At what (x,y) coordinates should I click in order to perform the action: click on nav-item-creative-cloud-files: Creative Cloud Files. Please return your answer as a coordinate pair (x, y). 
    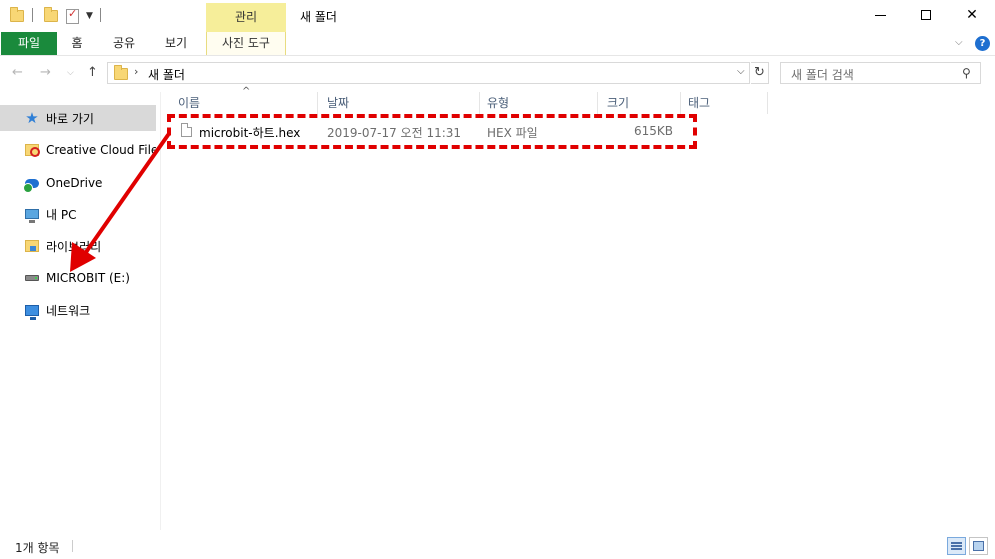
    Looking at the image, I should click on (78, 150).